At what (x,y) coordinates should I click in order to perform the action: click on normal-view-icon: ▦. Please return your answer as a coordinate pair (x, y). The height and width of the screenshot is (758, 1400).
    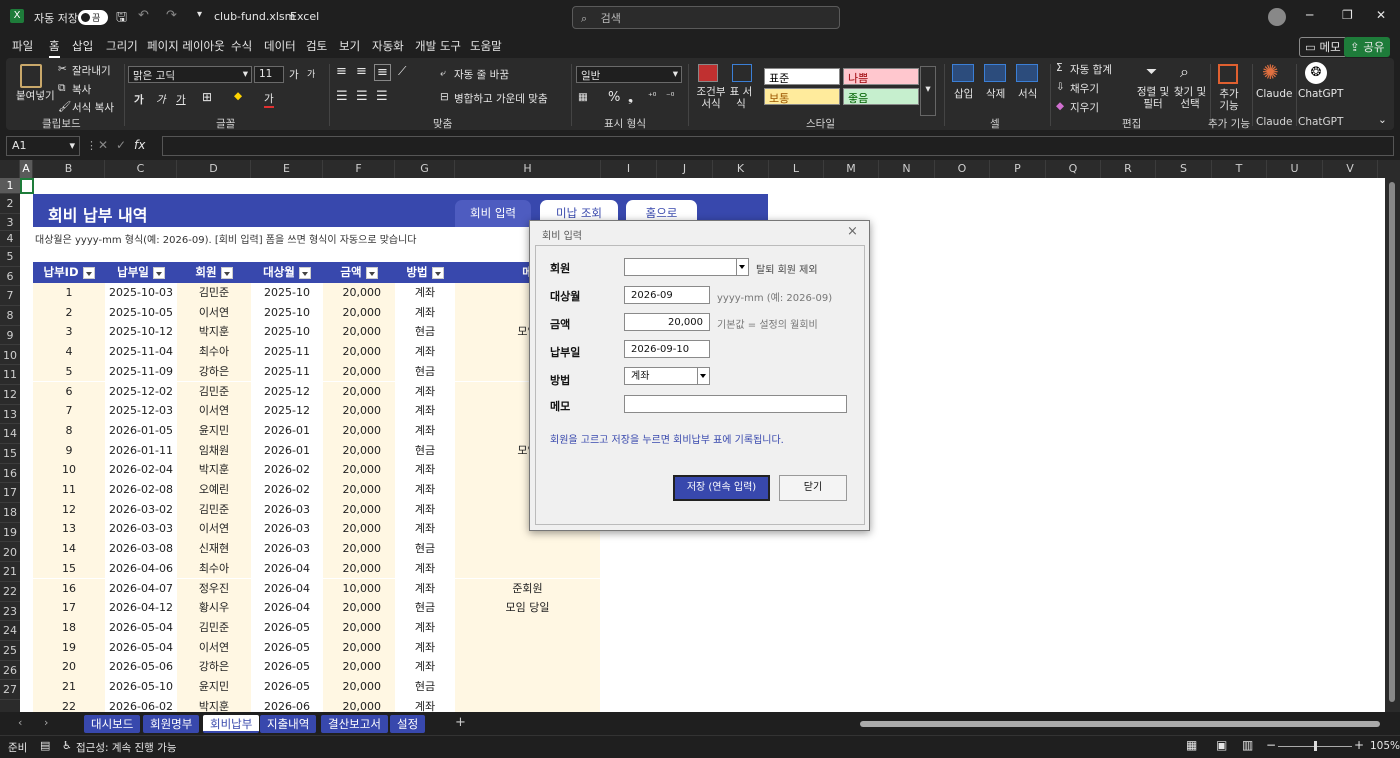
    Looking at the image, I should click on (1191, 745).